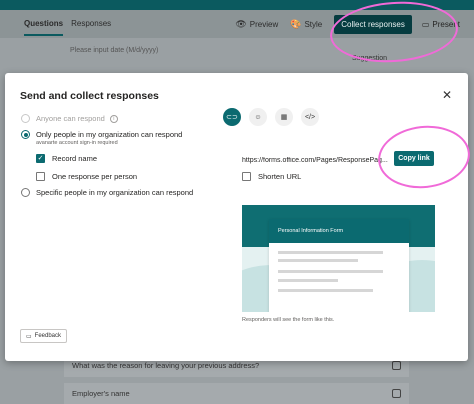 This screenshot has width=474, height=404. I want to click on present-icon: ▭, so click(425, 24).